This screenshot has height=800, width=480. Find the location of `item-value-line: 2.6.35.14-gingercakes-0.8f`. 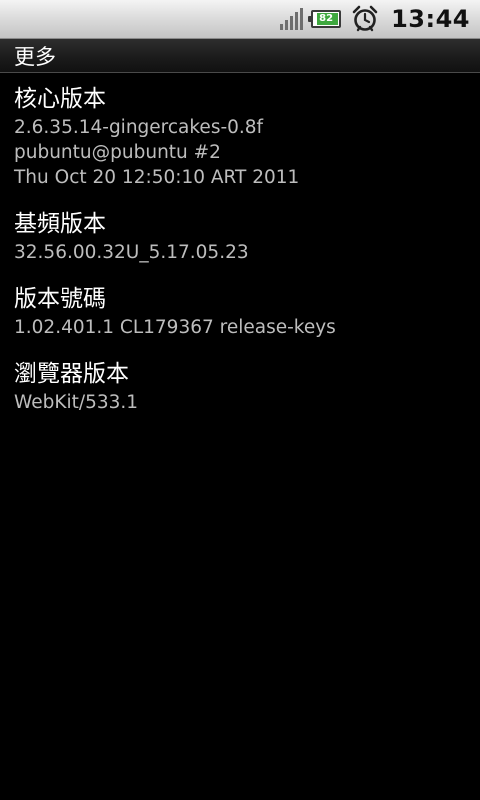

item-value-line: 2.6.35.14-gingercakes-0.8f is located at coordinates (139, 127).